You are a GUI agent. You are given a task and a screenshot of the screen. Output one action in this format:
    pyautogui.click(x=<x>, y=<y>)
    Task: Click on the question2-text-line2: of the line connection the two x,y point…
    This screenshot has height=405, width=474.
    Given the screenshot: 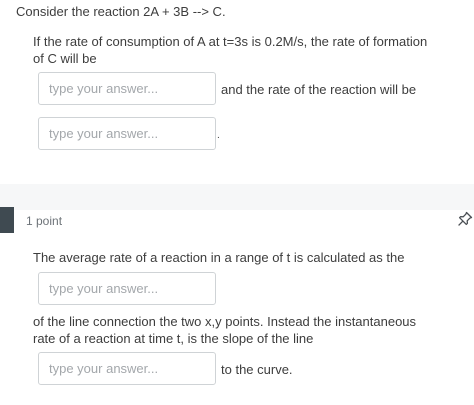 What is the action you would take?
    pyautogui.click(x=225, y=321)
    